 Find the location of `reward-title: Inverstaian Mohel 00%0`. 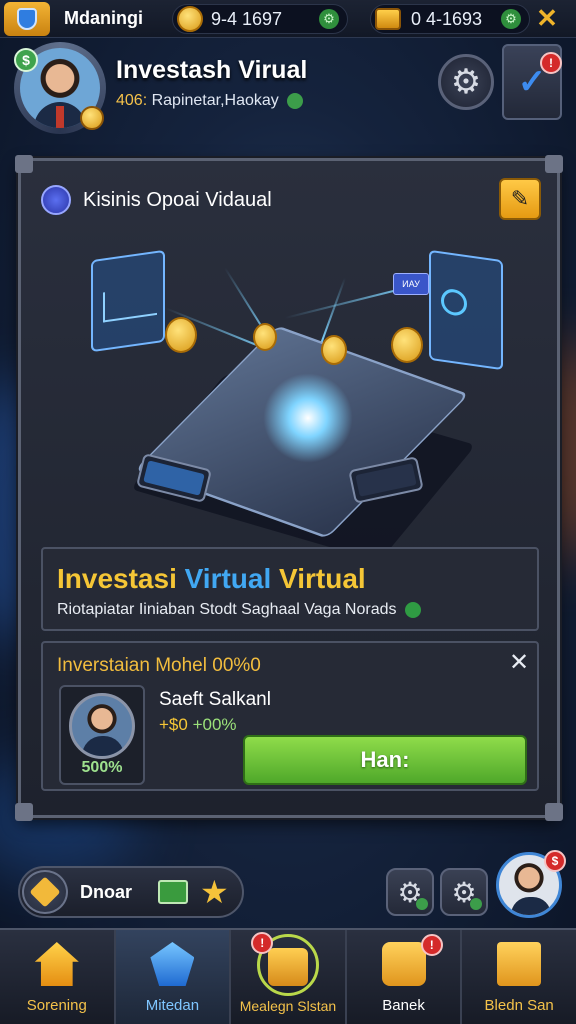

reward-title: Inverstaian Mohel 00%0 is located at coordinates (159, 665).